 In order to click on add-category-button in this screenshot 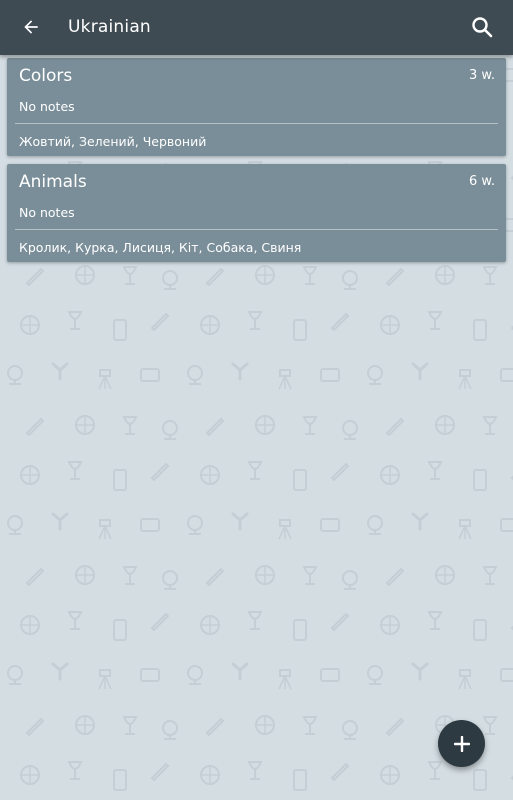, I will do `click(461, 743)`.